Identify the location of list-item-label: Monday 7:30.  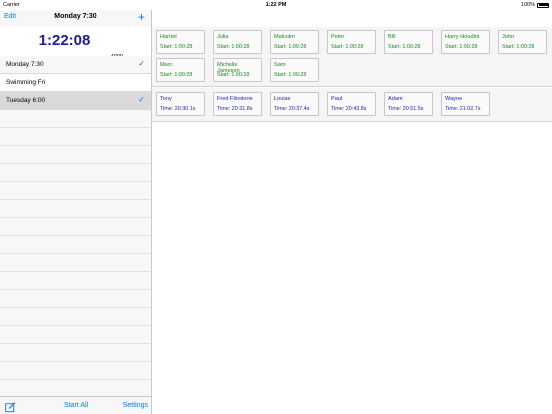
(25, 64).